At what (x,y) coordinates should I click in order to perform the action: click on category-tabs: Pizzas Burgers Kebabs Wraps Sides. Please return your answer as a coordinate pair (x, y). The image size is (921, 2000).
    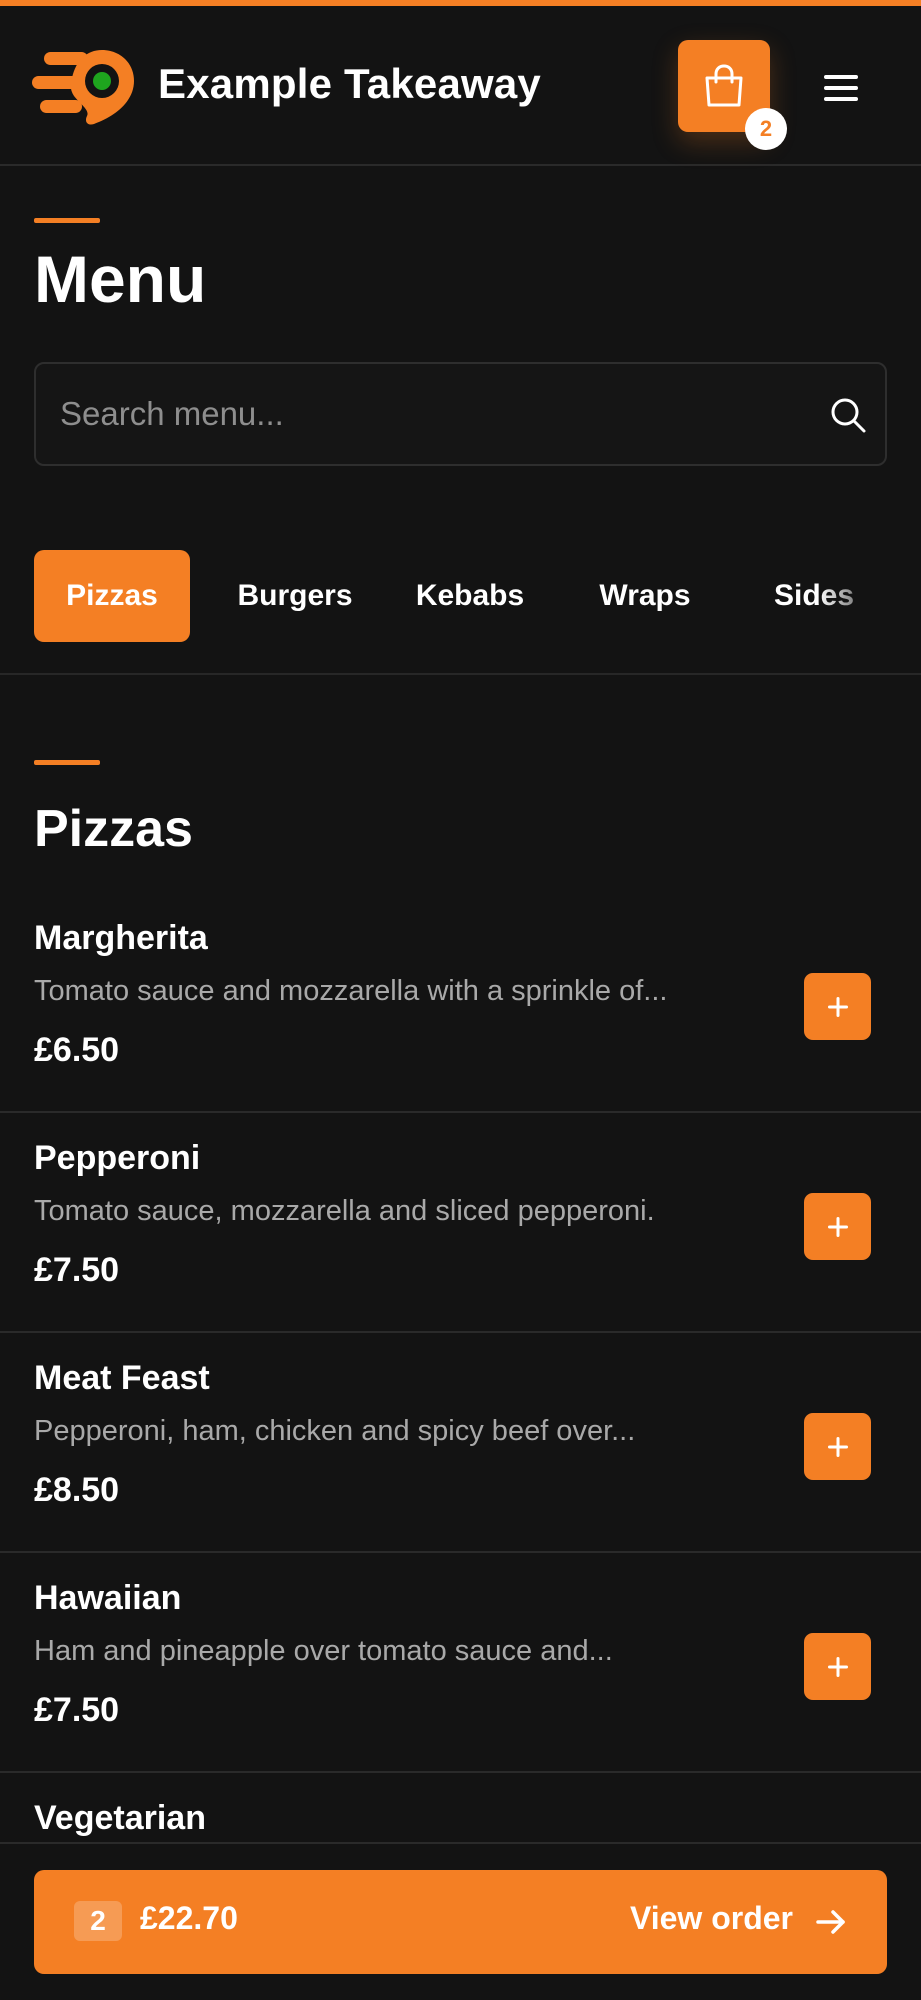
    Looking at the image, I should click on (460, 596).